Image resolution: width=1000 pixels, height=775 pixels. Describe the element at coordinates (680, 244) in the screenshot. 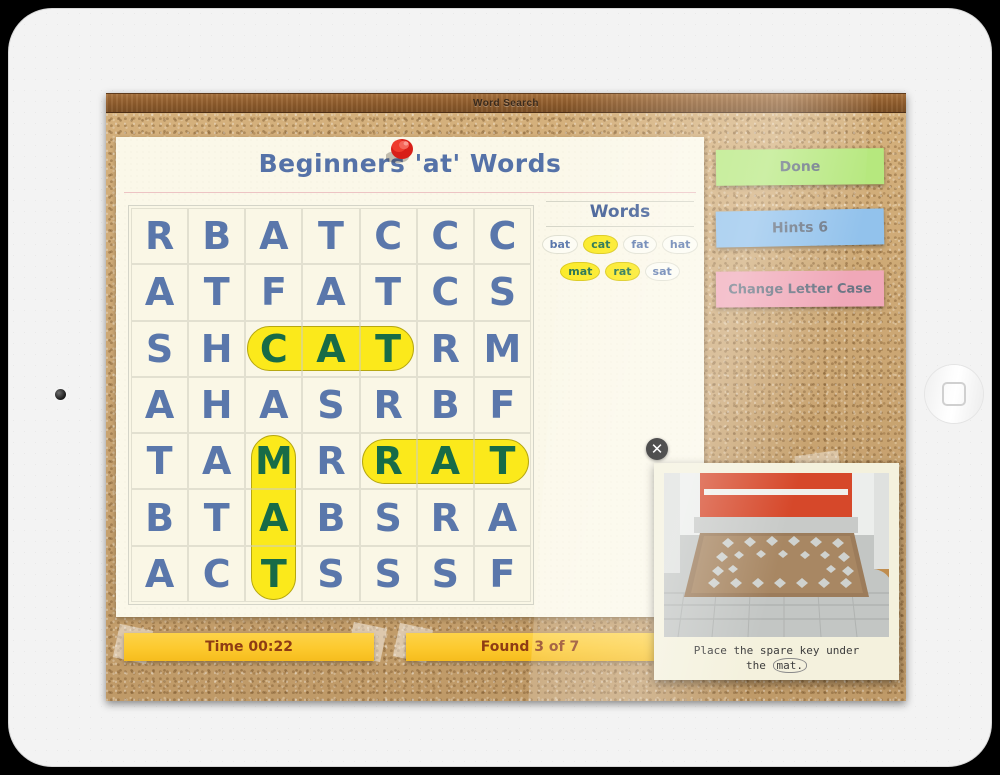

I see `word-pill-hat: hat` at that location.